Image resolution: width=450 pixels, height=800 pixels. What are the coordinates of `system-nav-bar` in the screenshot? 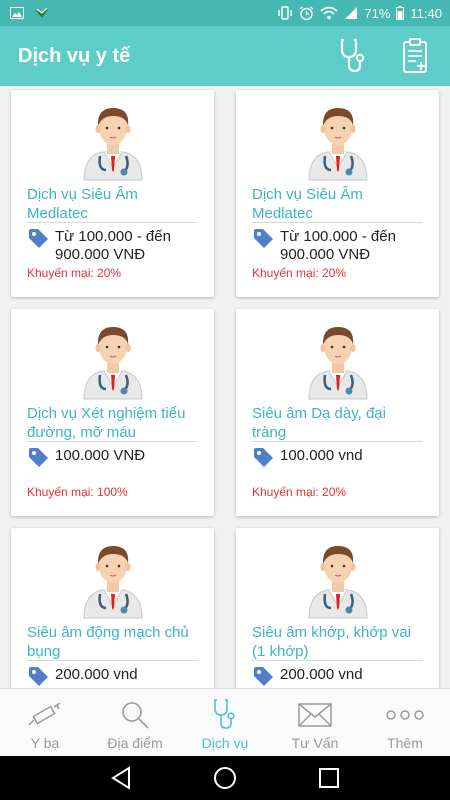 It's located at (225, 778).